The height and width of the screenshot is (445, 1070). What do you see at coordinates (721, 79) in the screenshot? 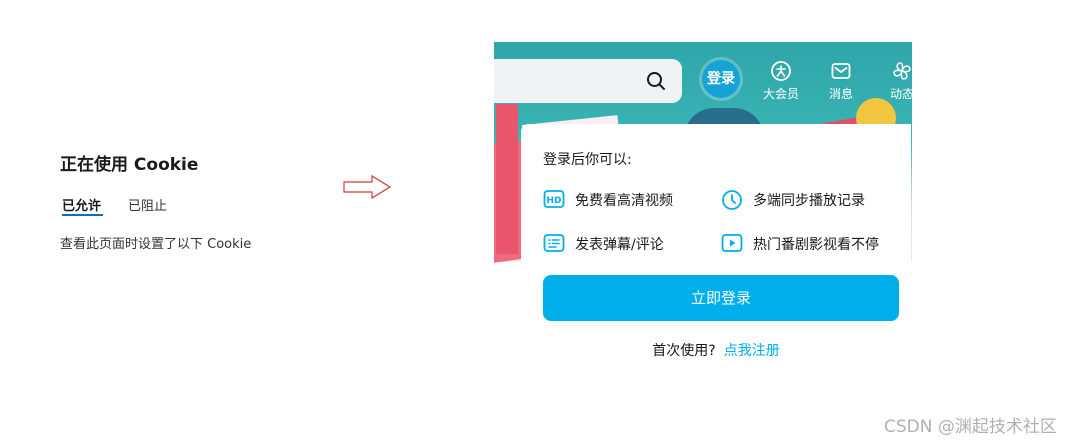
I see `login-avatar-button: 登录` at bounding box center [721, 79].